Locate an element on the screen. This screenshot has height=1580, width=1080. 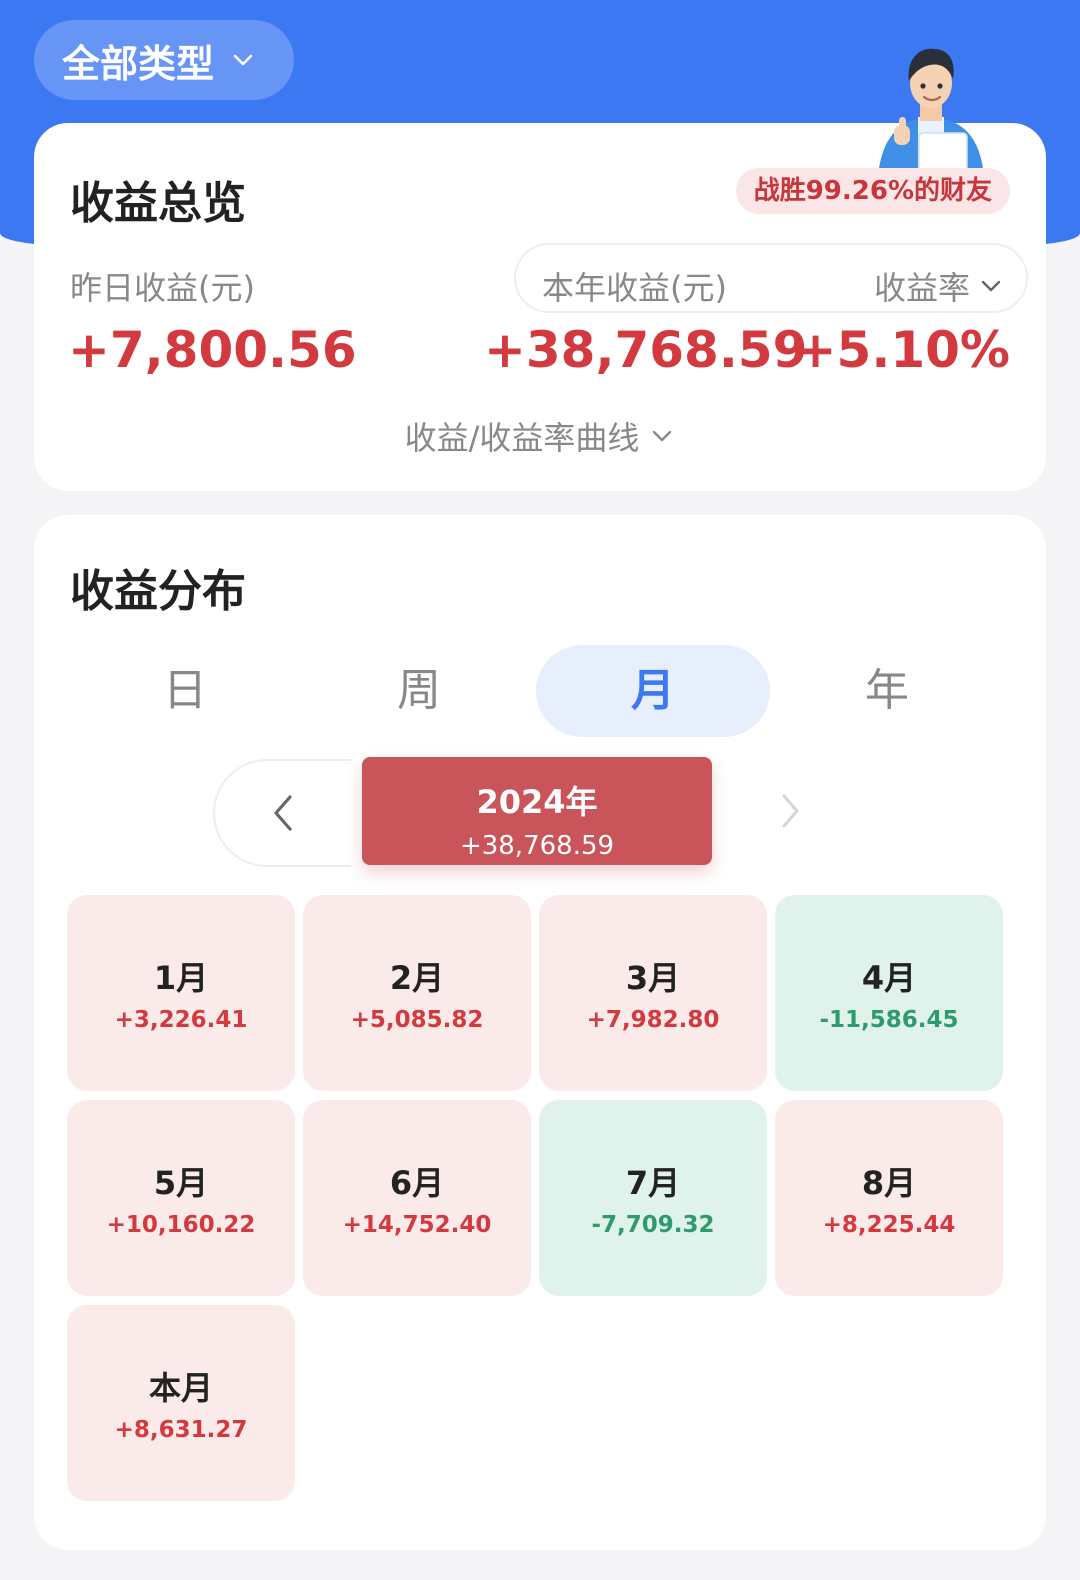
month-cell: 8月 +8,225.44 is located at coordinates (889, 1198).